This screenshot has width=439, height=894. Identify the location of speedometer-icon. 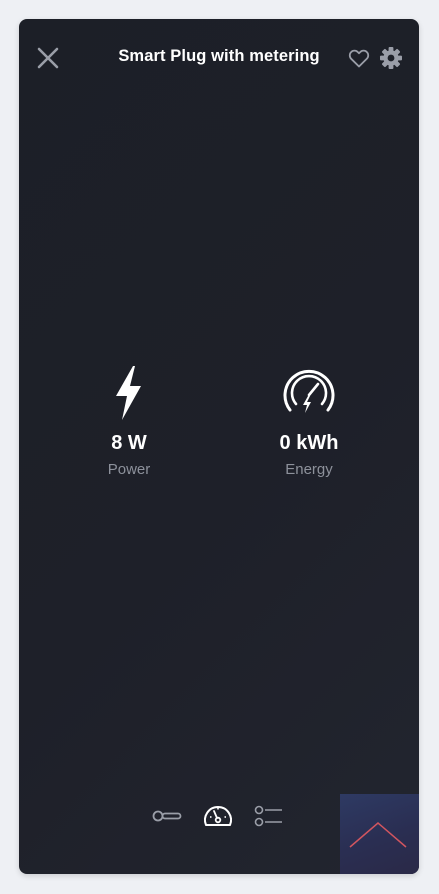
(218, 816).